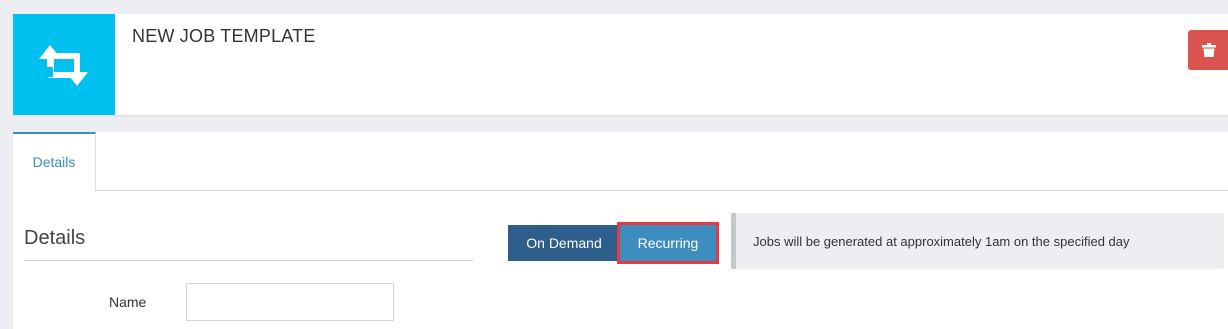 This screenshot has width=1228, height=329. Describe the element at coordinates (564, 243) in the screenshot. I see `on-demand-button: On Demand` at that location.